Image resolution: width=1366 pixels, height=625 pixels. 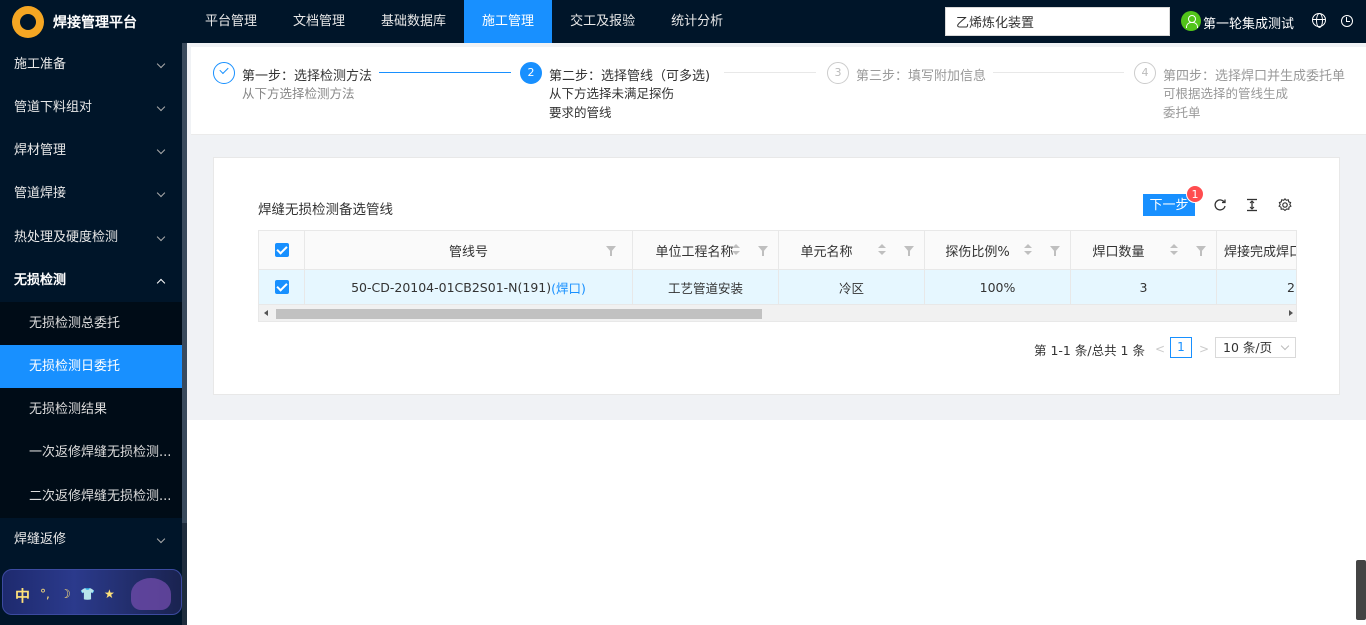 I want to click on nav-item-statistics: 统计分析, so click(x=697, y=21).